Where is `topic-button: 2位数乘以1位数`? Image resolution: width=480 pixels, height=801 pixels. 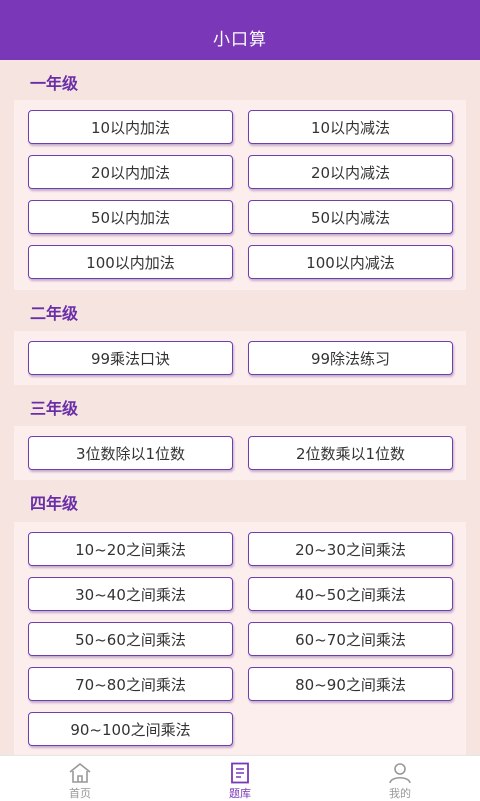 topic-button: 2位数乘以1位数 is located at coordinates (350, 453).